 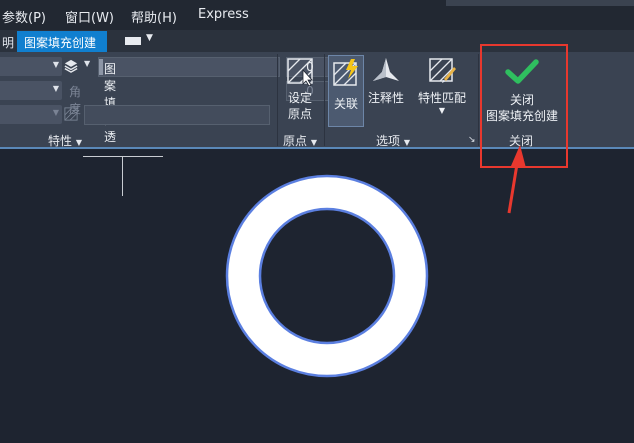 I want to click on workspace-toggle-button: ▼, so click(x=138, y=41).